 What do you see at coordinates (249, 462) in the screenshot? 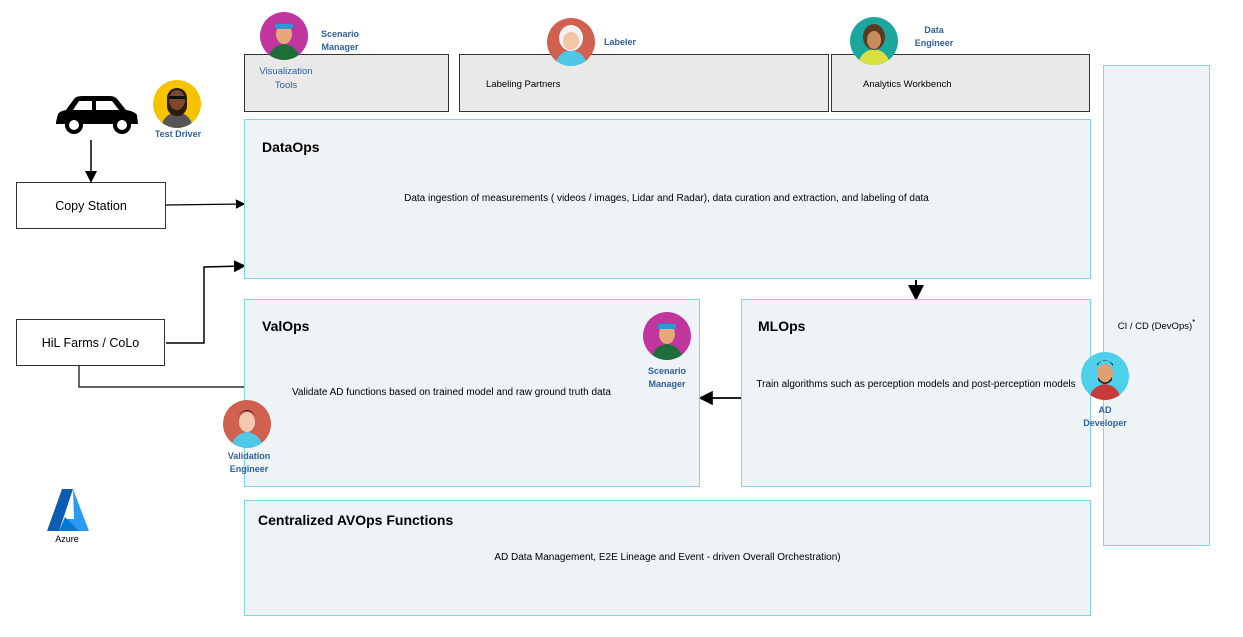
I see `validation-engineer-label: Validation Engineer` at bounding box center [249, 462].